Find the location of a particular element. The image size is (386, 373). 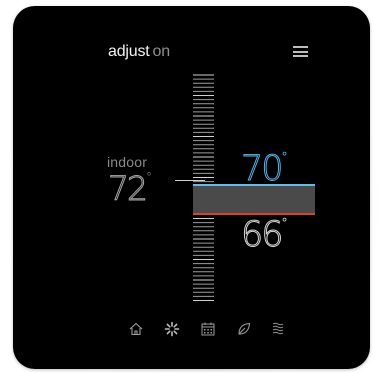

home-icon is located at coordinates (136, 329).